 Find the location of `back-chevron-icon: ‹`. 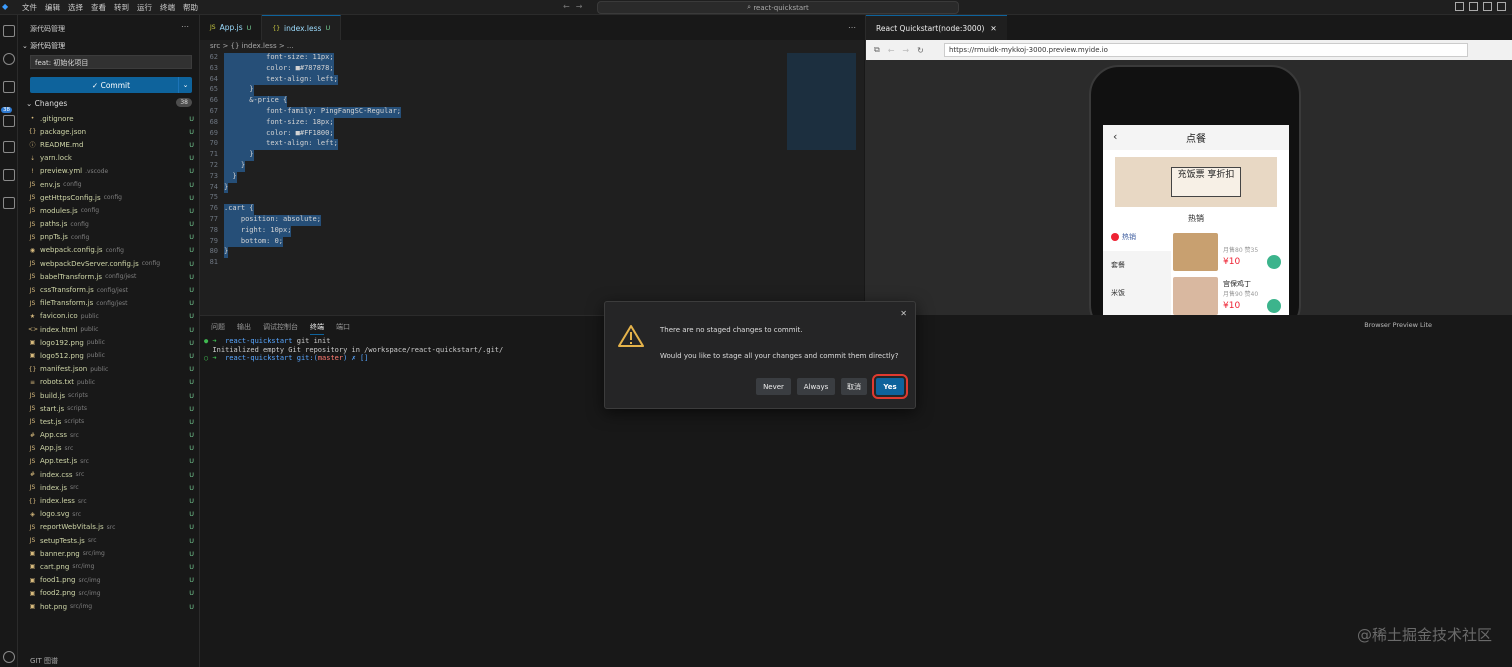

back-chevron-icon: ‹ is located at coordinates (1115, 136).